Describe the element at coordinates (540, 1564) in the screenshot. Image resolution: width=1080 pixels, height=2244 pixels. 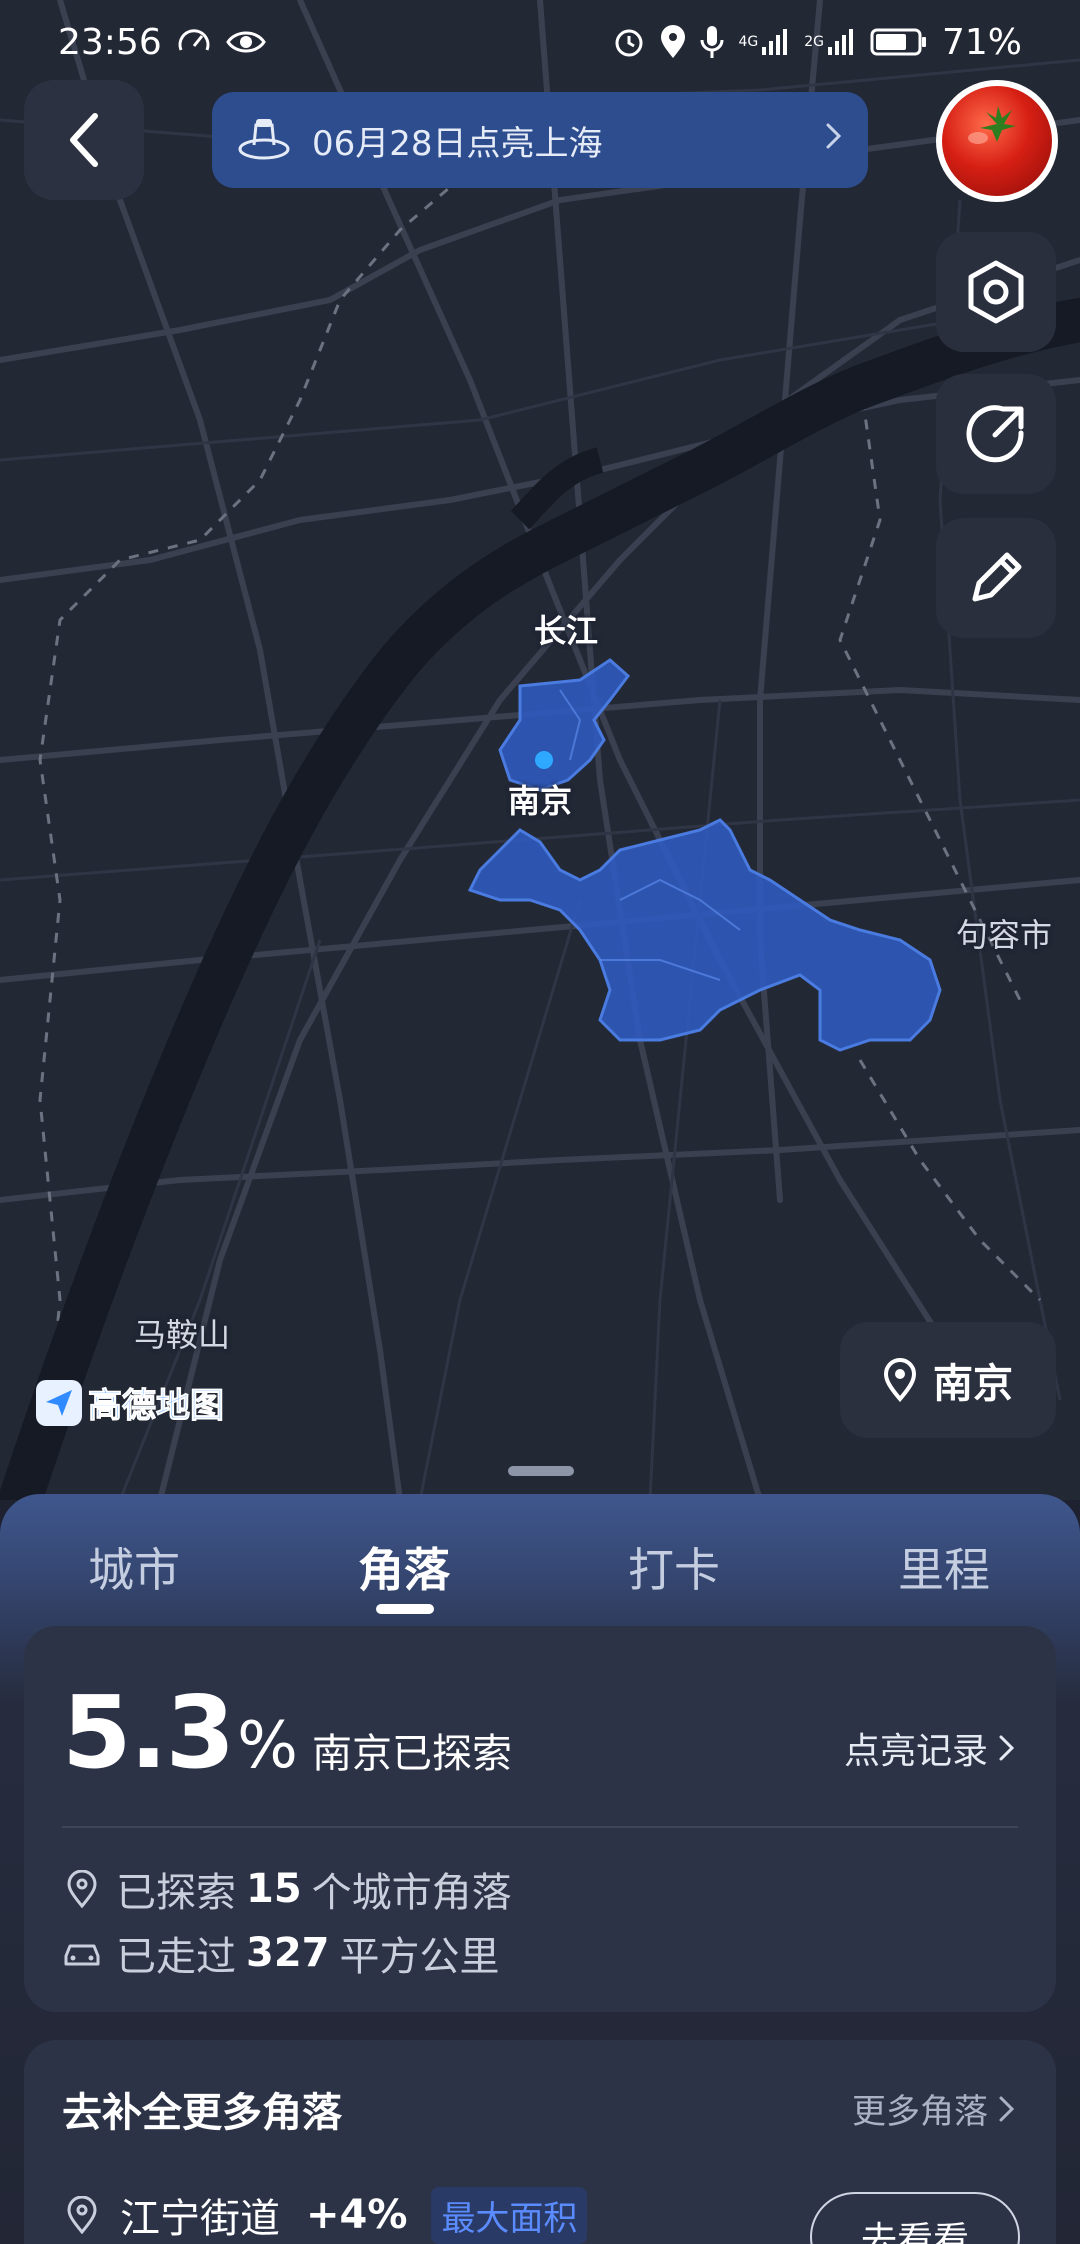
I see `tab-bar: 城市 角落 打卡 里程` at that location.